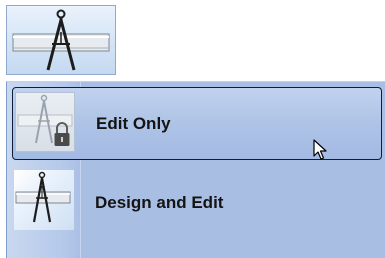  What do you see at coordinates (321, 150) in the screenshot?
I see `mouse-pointer-icon` at bounding box center [321, 150].